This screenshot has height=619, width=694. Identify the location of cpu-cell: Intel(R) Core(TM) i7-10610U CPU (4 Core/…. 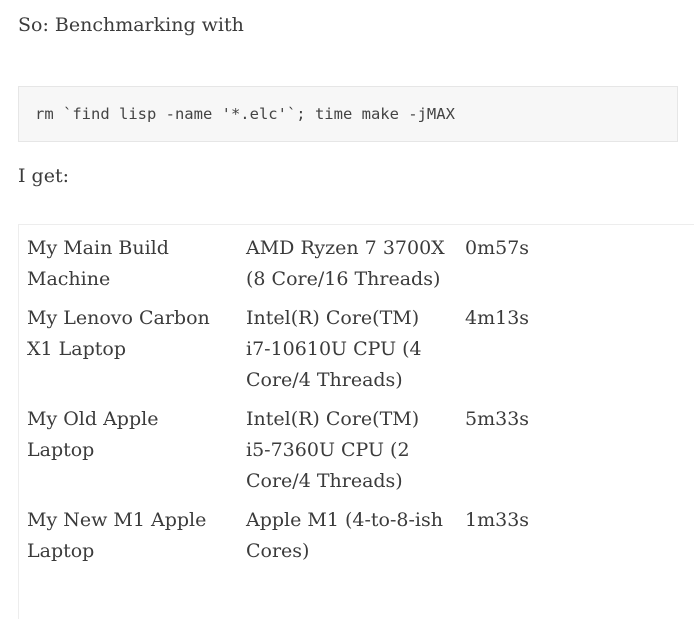
(334, 349).